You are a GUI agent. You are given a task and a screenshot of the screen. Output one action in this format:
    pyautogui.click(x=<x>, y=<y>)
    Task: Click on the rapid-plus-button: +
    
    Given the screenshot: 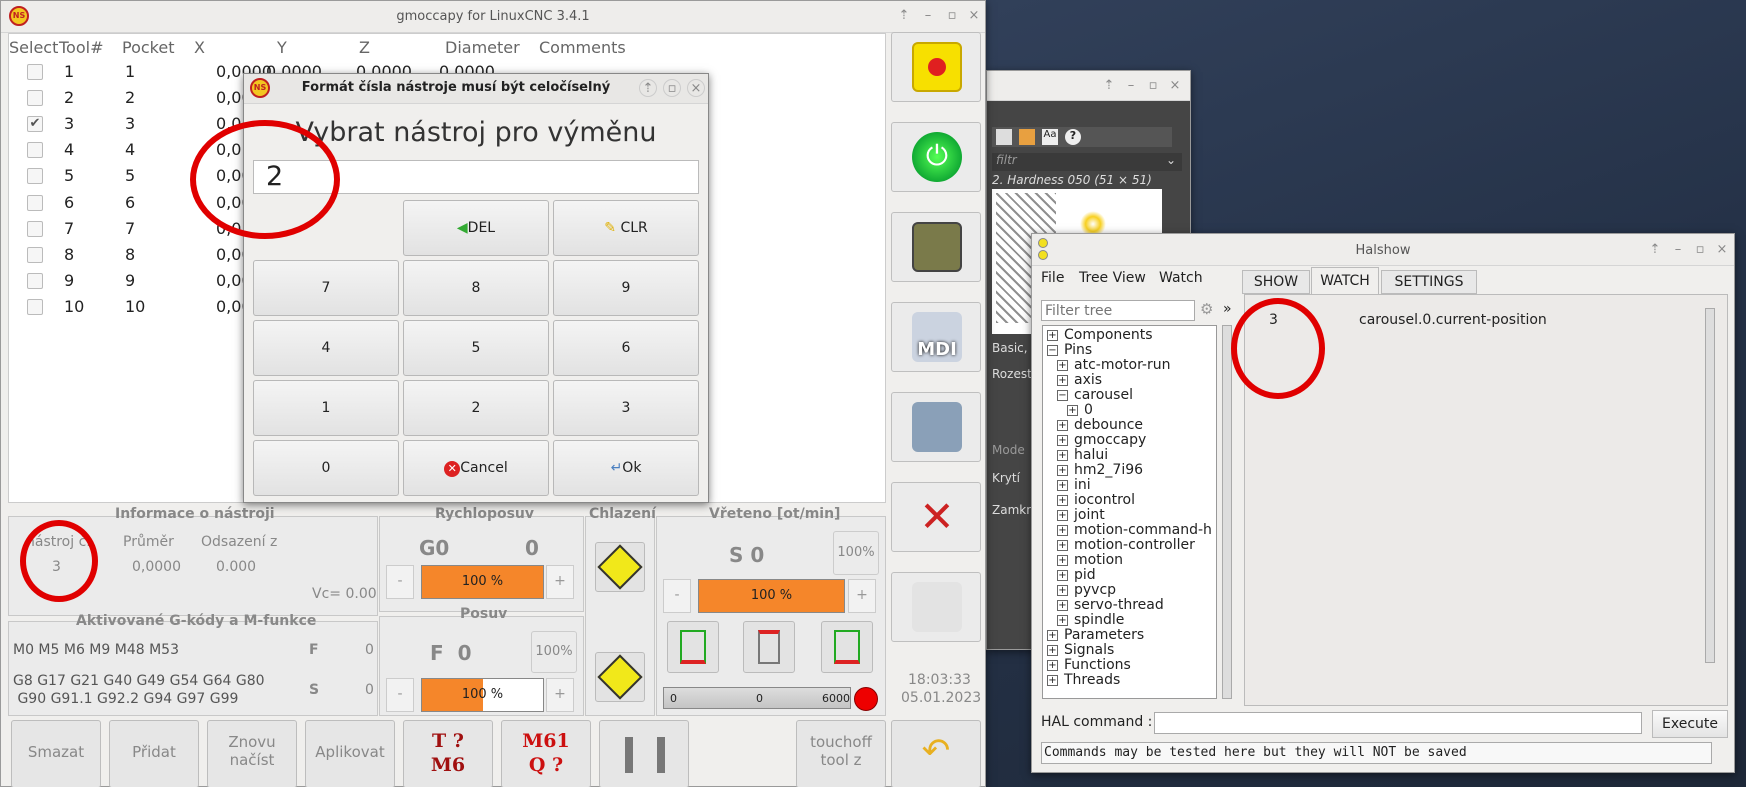 What is the action you would take?
    pyautogui.click(x=560, y=582)
    